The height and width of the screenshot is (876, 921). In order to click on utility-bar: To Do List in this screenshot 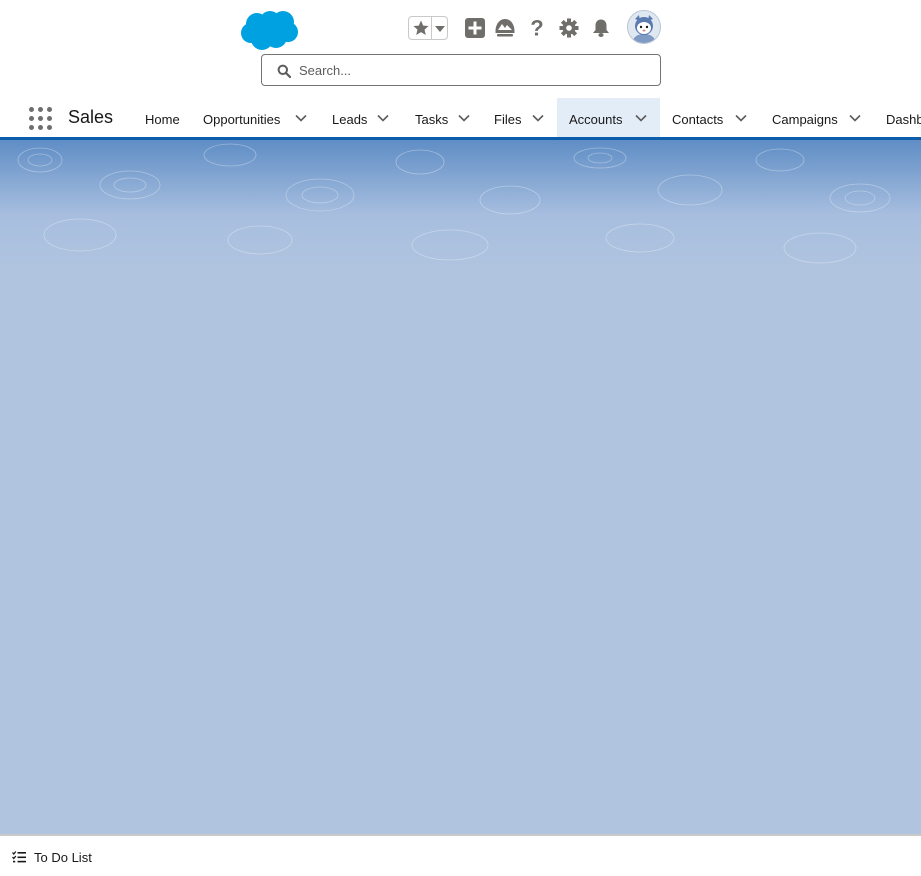, I will do `click(460, 855)`.